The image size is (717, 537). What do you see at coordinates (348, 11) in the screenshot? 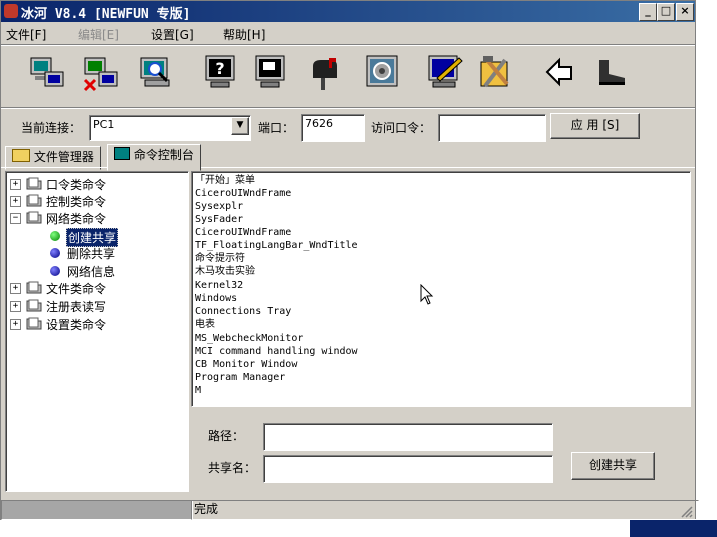
I see `title-bar: 冰河 V8.4 [NEWFUN 专版] _ □ ×` at bounding box center [348, 11].